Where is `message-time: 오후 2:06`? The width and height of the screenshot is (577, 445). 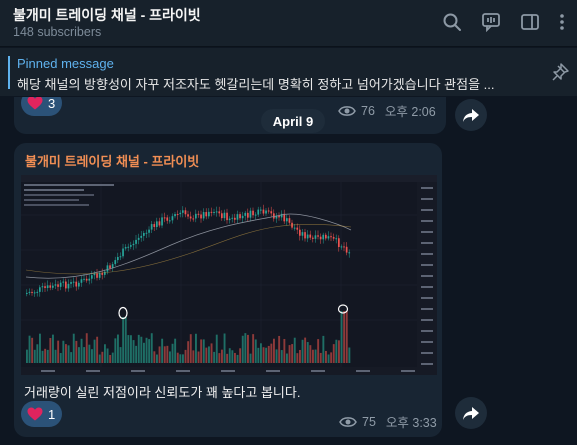
message-time: 오후 2:06 is located at coordinates (410, 112).